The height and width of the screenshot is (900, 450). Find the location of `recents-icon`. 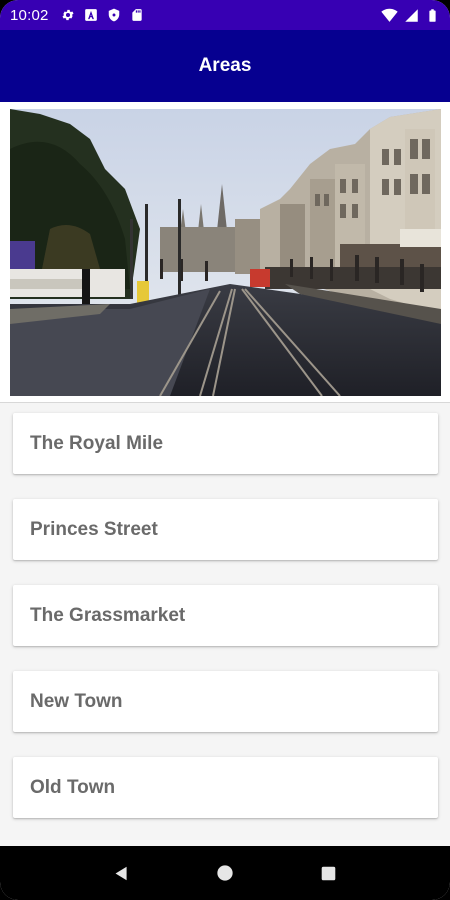

recents-icon is located at coordinates (328, 873).